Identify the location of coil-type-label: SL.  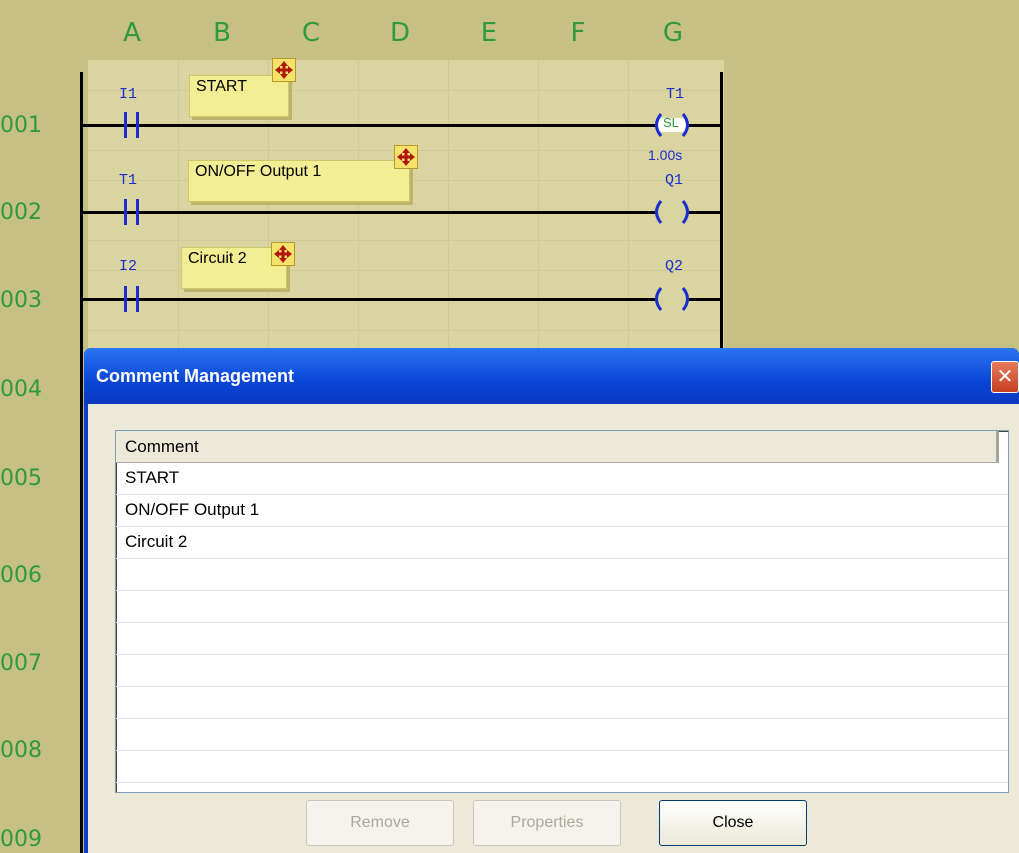
(671, 122).